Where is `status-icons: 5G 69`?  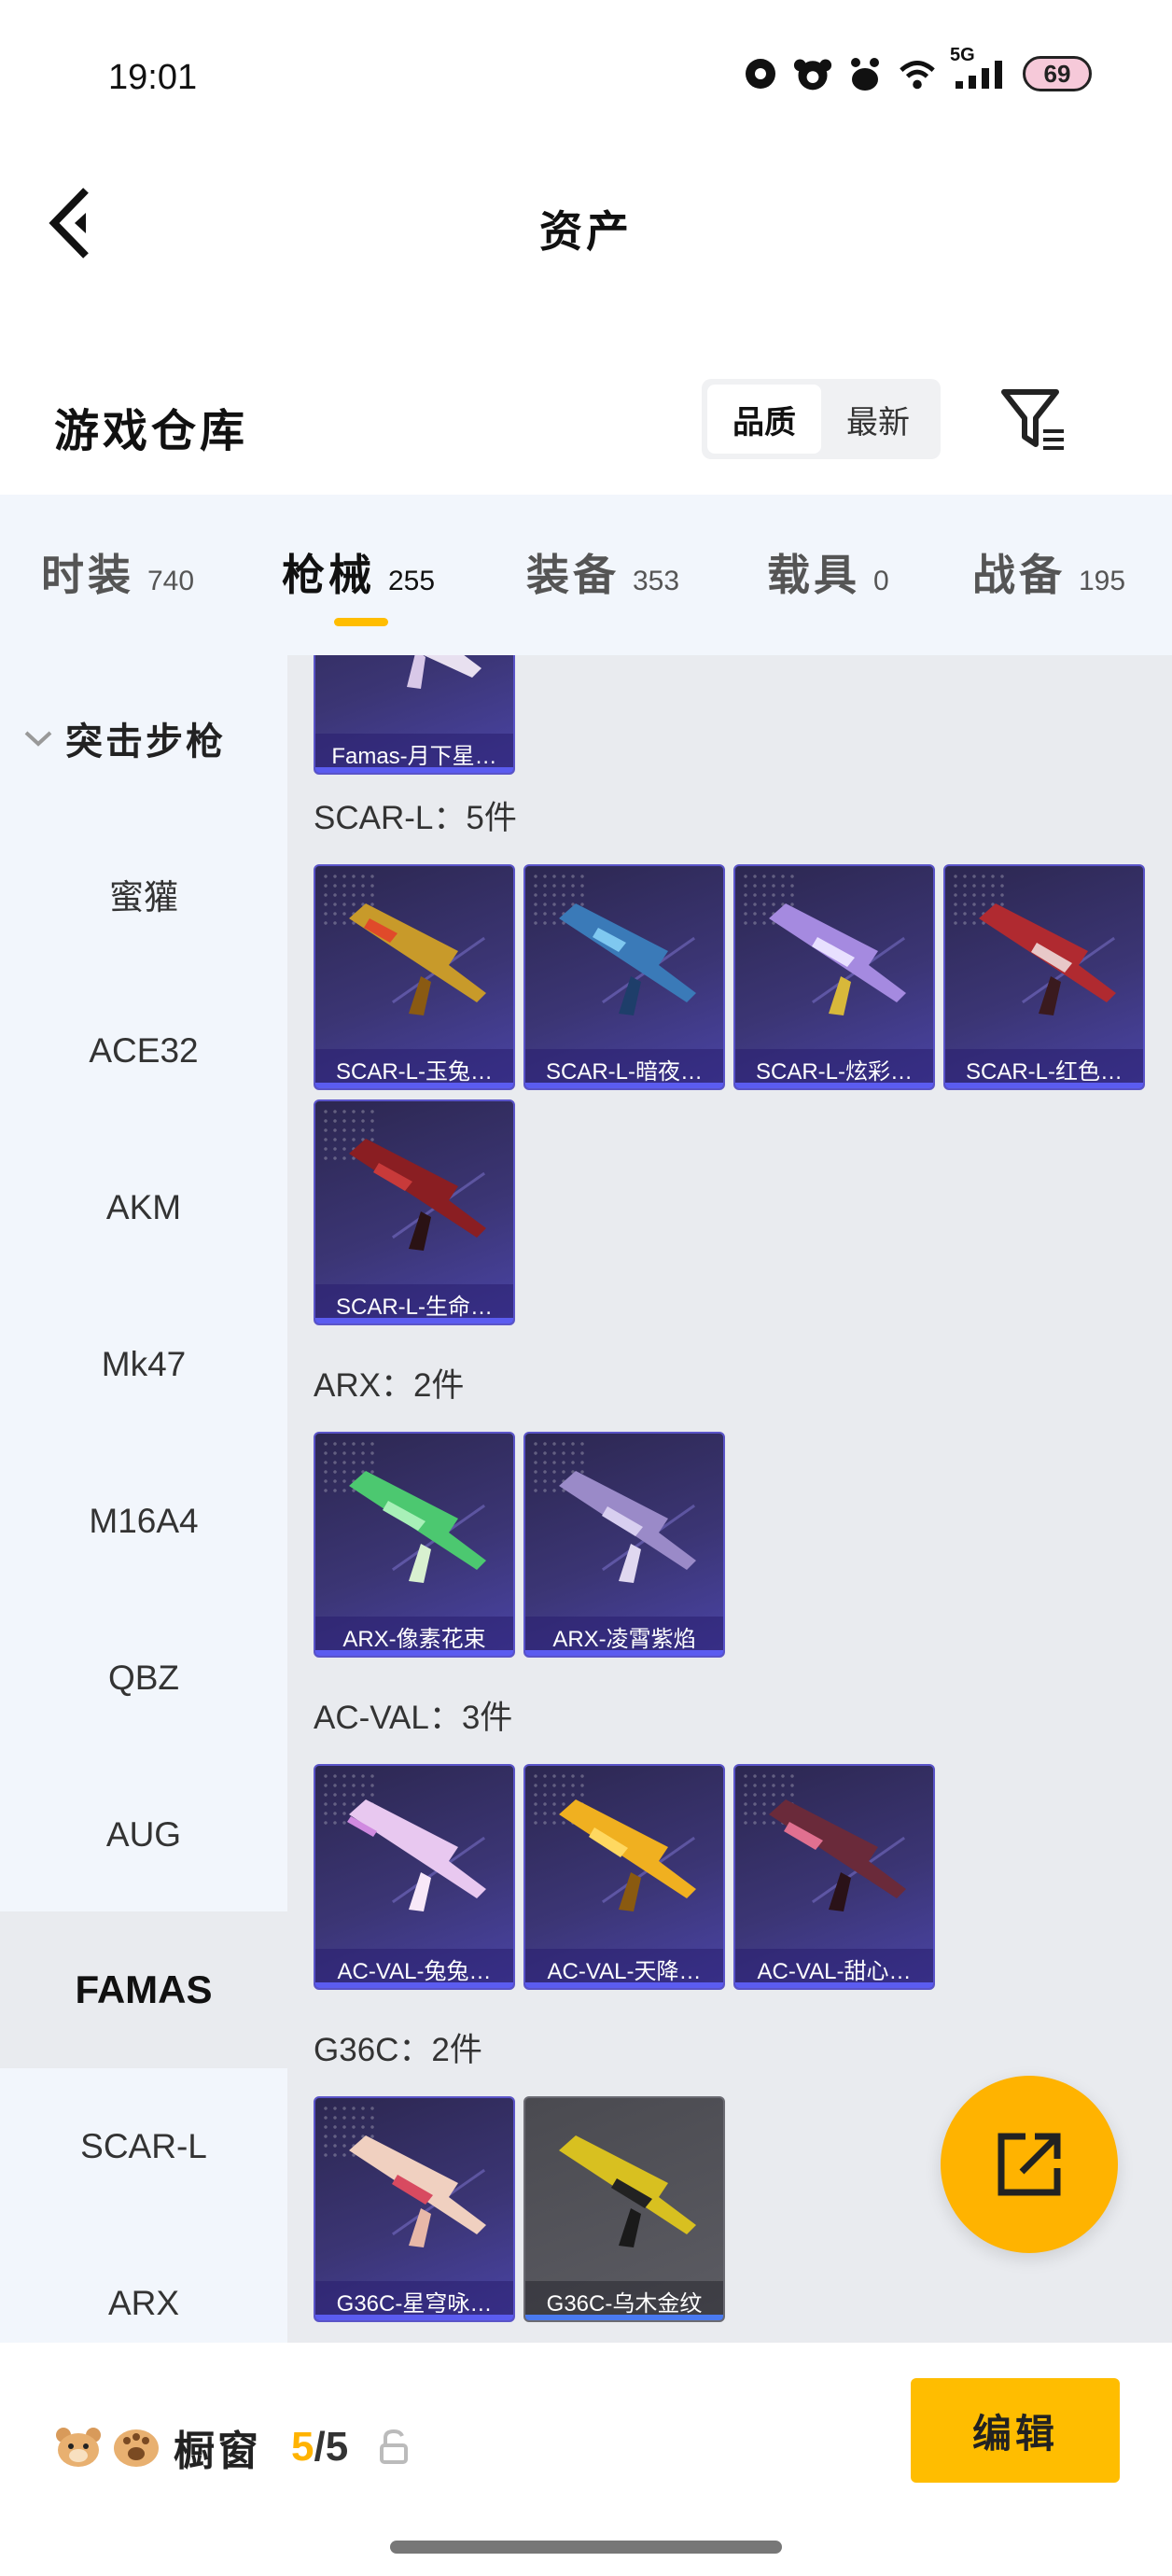 status-icons: 5G 69 is located at coordinates (916, 69).